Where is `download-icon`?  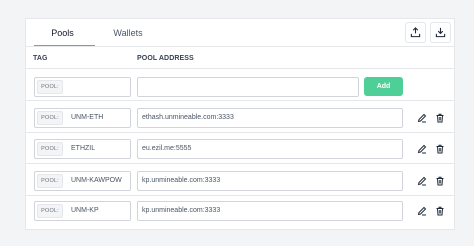
download-icon is located at coordinates (440, 32).